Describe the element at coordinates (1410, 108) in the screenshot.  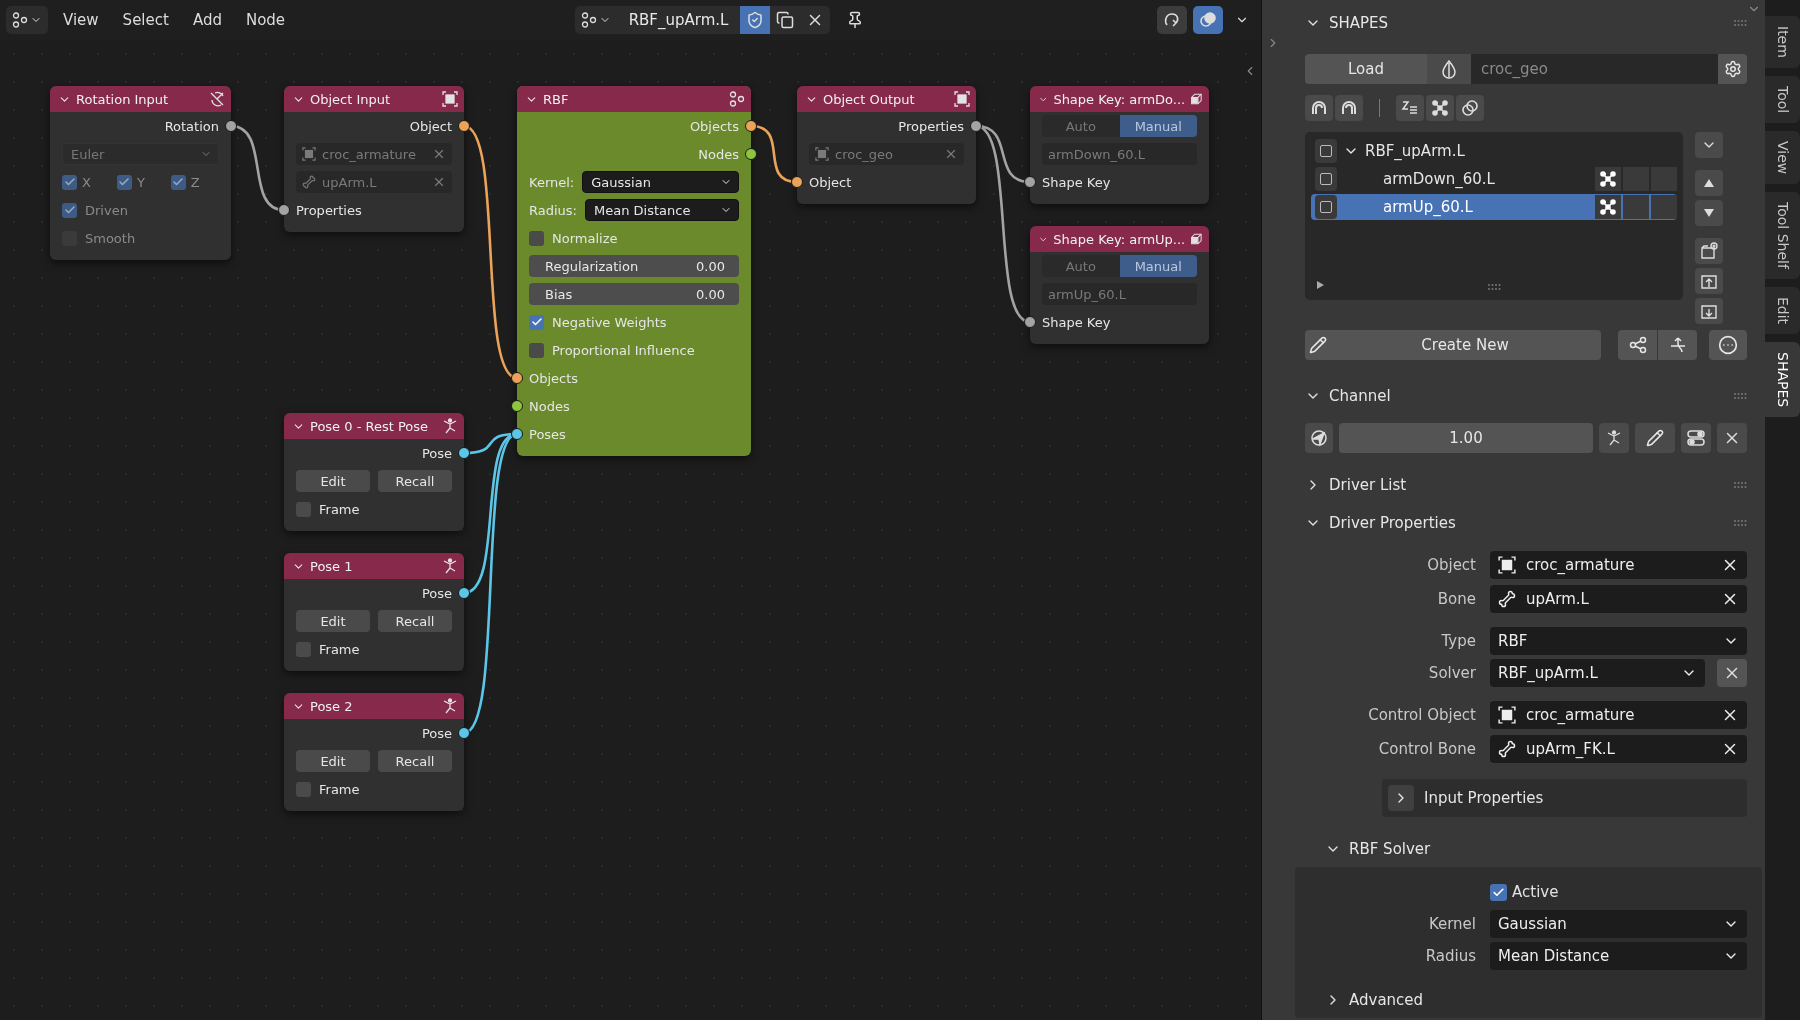
I see `sort-button` at that location.